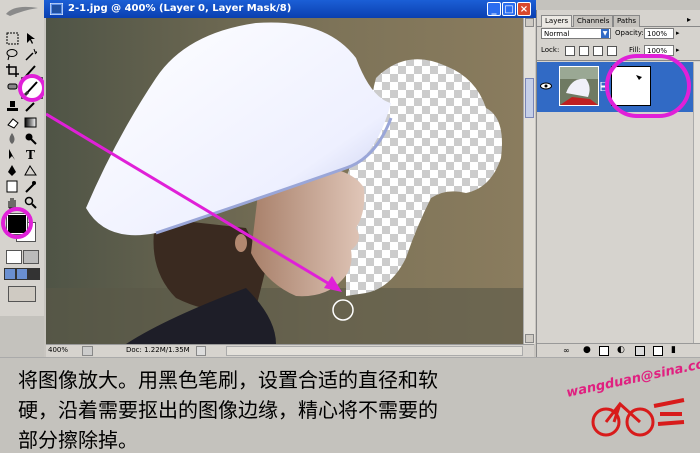 This screenshot has height=453, width=700. Describe the element at coordinates (78, 440) in the screenshot. I see `caption-line-3: 部分擦除掉。` at that location.